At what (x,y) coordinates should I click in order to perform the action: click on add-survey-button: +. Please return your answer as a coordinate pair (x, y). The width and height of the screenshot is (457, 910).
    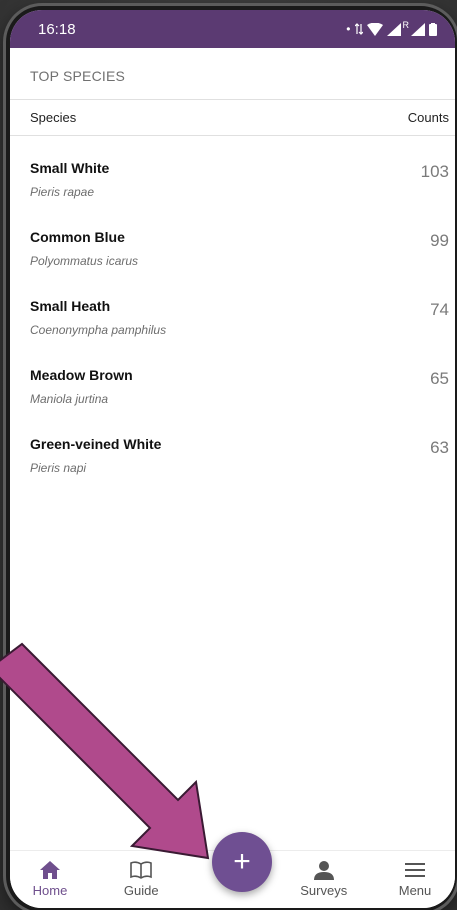
    Looking at the image, I should click on (242, 862).